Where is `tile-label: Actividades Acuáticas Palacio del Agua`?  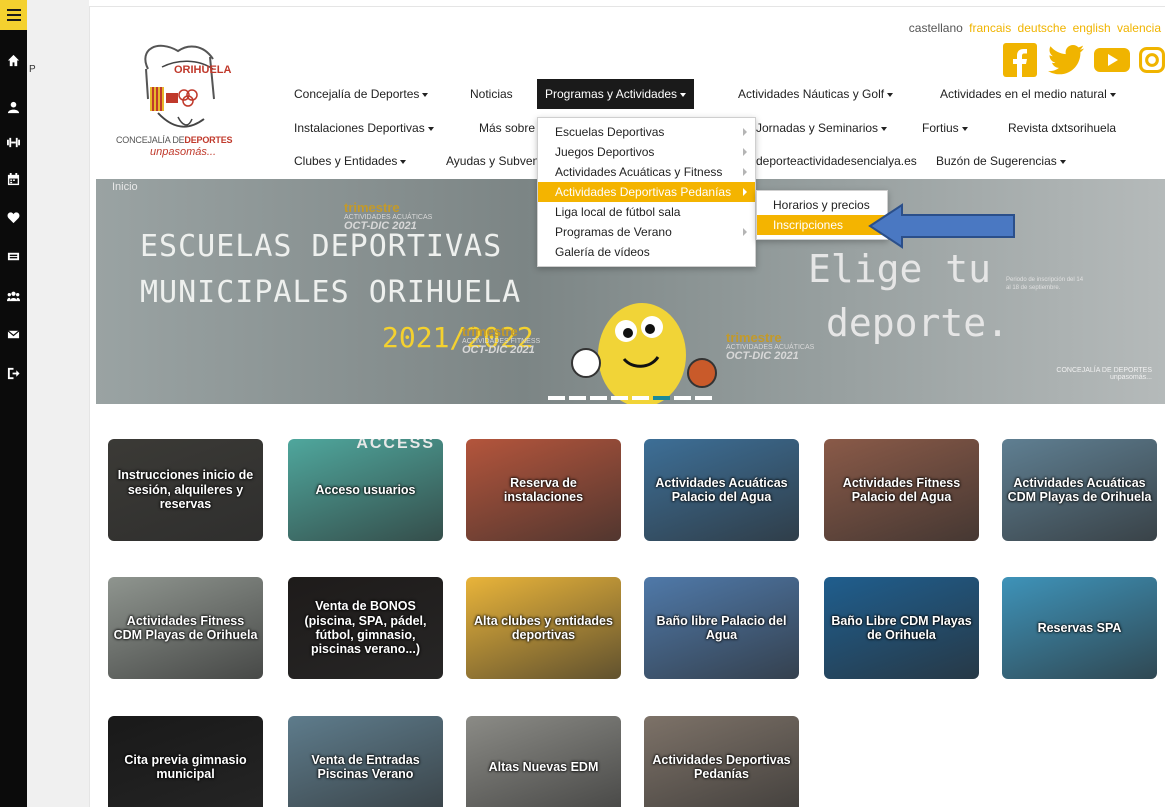 tile-label: Actividades Acuáticas Palacio del Agua is located at coordinates (721, 489).